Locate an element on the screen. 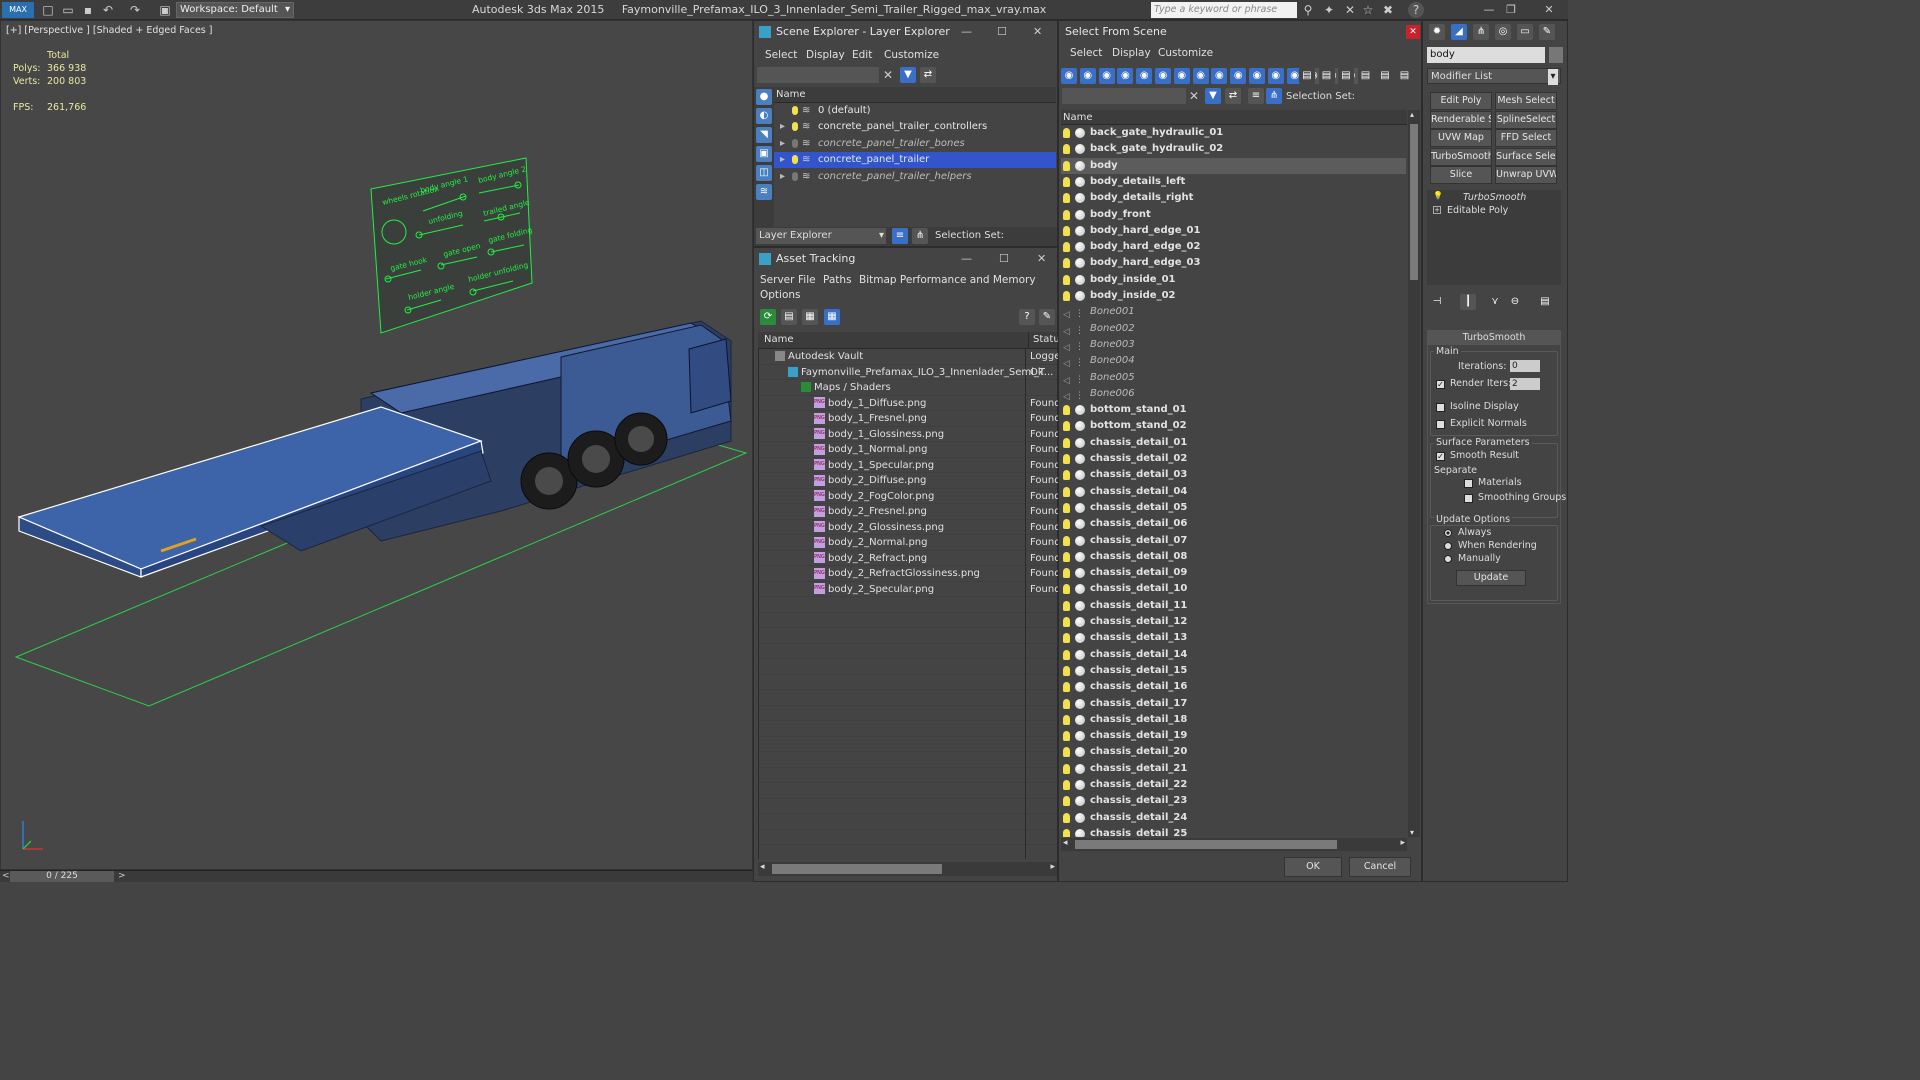 This screenshot has height=1080, width=1920. filter-options-icon: ⇄ is located at coordinates (1233, 96).